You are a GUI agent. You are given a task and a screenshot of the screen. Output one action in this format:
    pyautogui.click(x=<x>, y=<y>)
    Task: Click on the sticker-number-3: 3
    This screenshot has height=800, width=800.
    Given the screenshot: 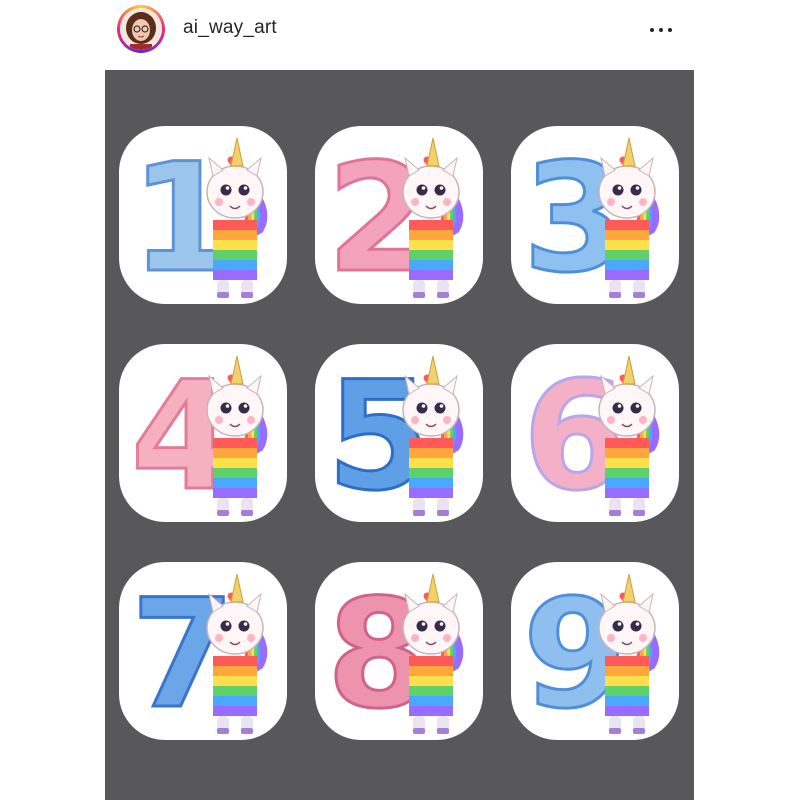 What is the action you would take?
    pyautogui.click(x=595, y=215)
    